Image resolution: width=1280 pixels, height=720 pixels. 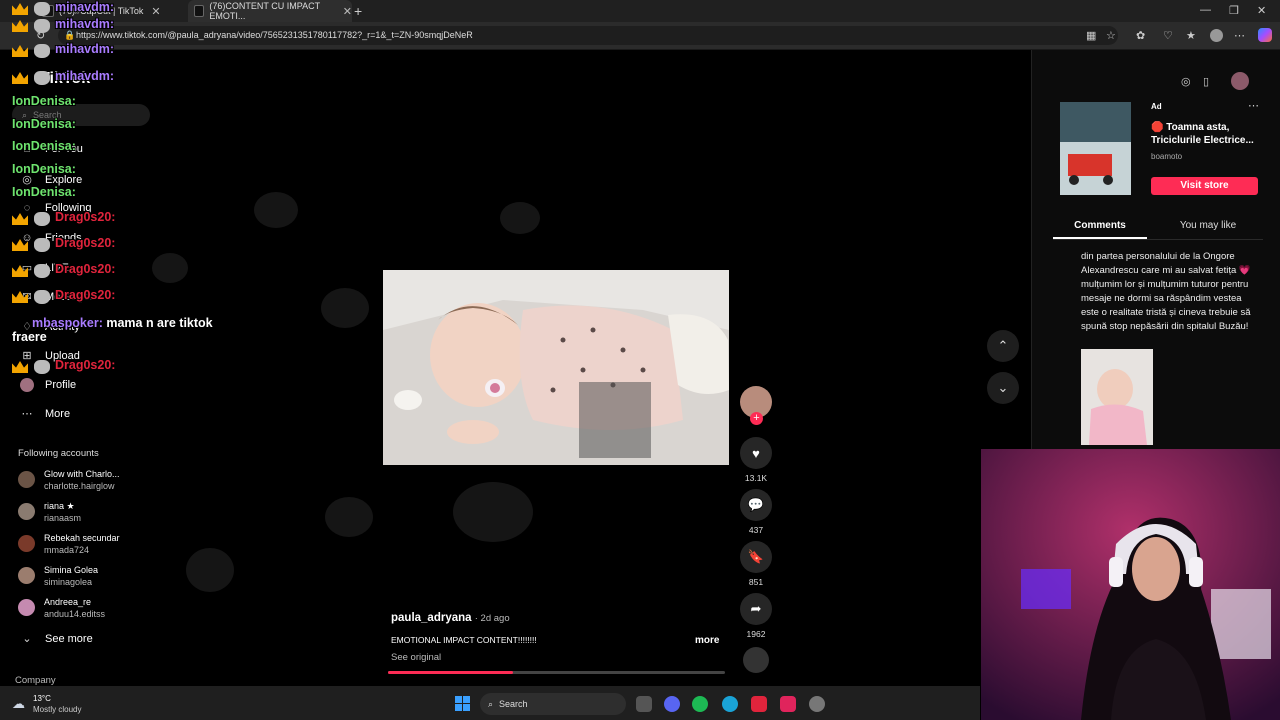 I want to click on maximize-icon: ❐, so click(x=1234, y=10).